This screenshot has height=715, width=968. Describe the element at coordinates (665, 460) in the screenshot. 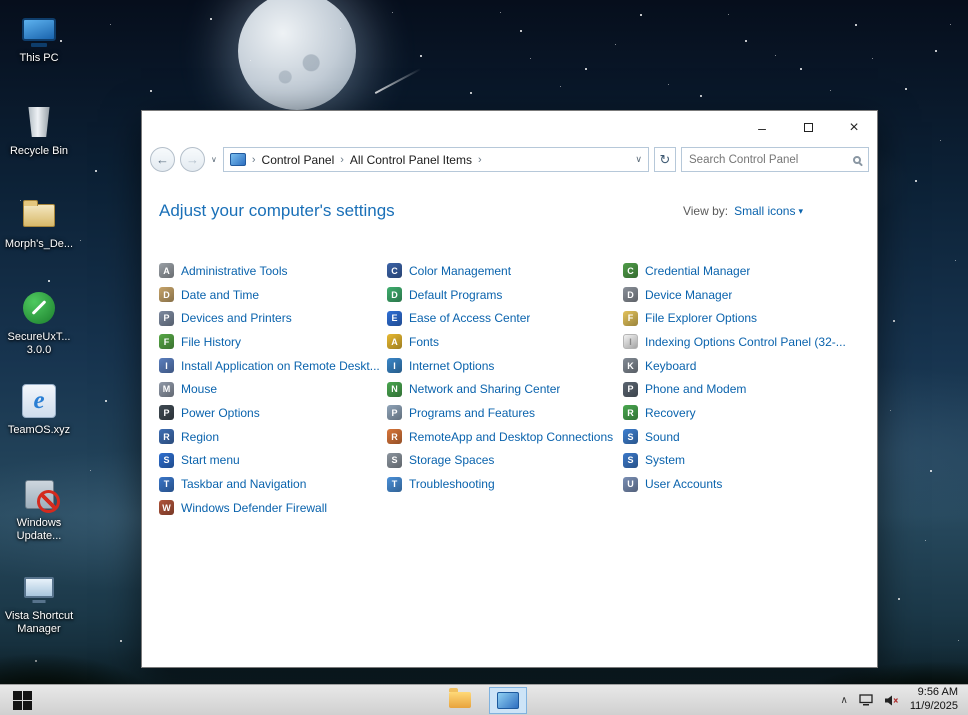

I see `control-panel-item-label: System` at that location.